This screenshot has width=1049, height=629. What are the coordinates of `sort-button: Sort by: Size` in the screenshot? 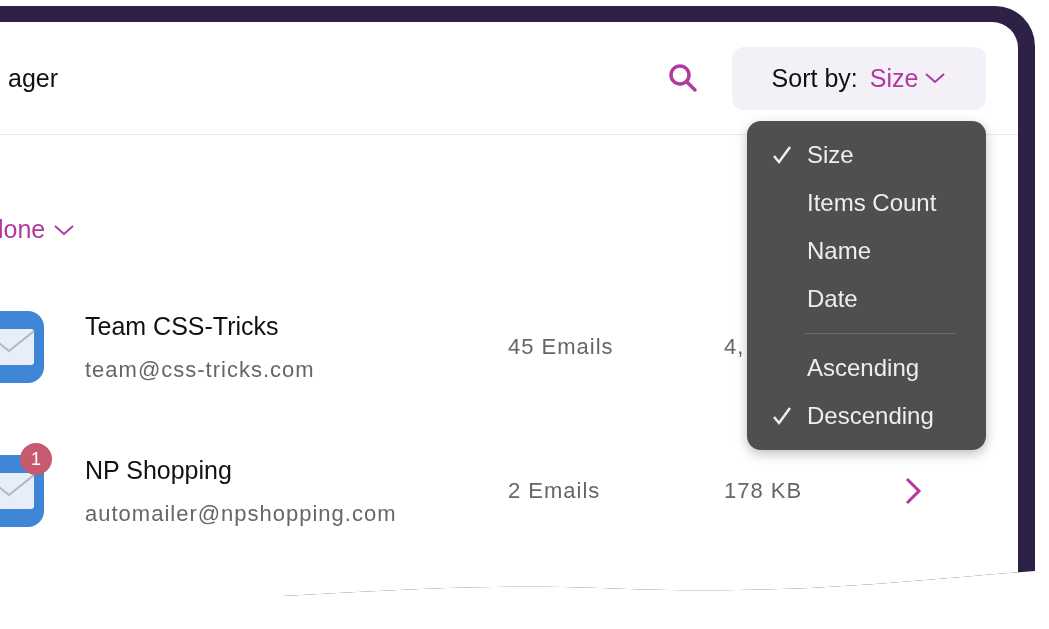 It's located at (859, 78).